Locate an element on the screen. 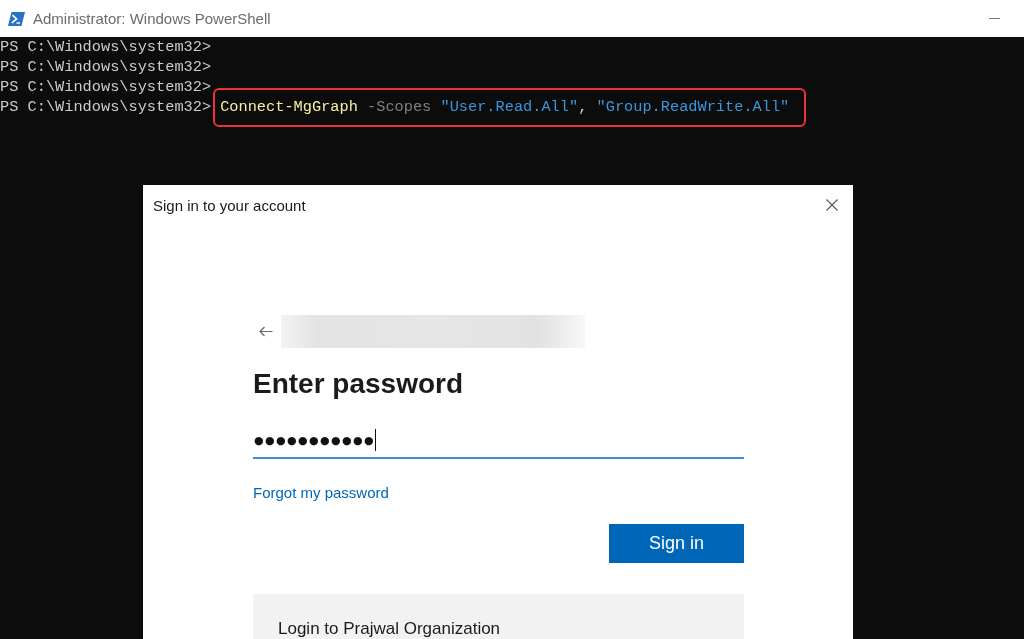 The height and width of the screenshot is (639, 1024). back-arrow-icon is located at coordinates (266, 331).